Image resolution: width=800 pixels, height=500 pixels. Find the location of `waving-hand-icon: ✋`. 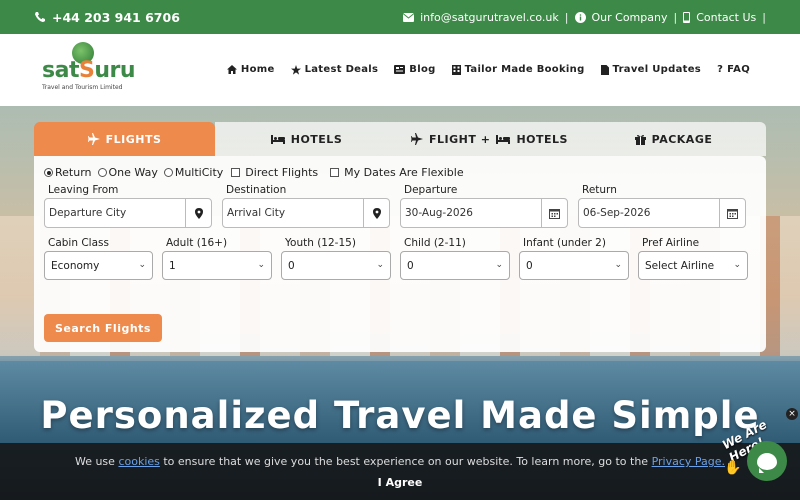

waving-hand-icon: ✋ is located at coordinates (733, 468).